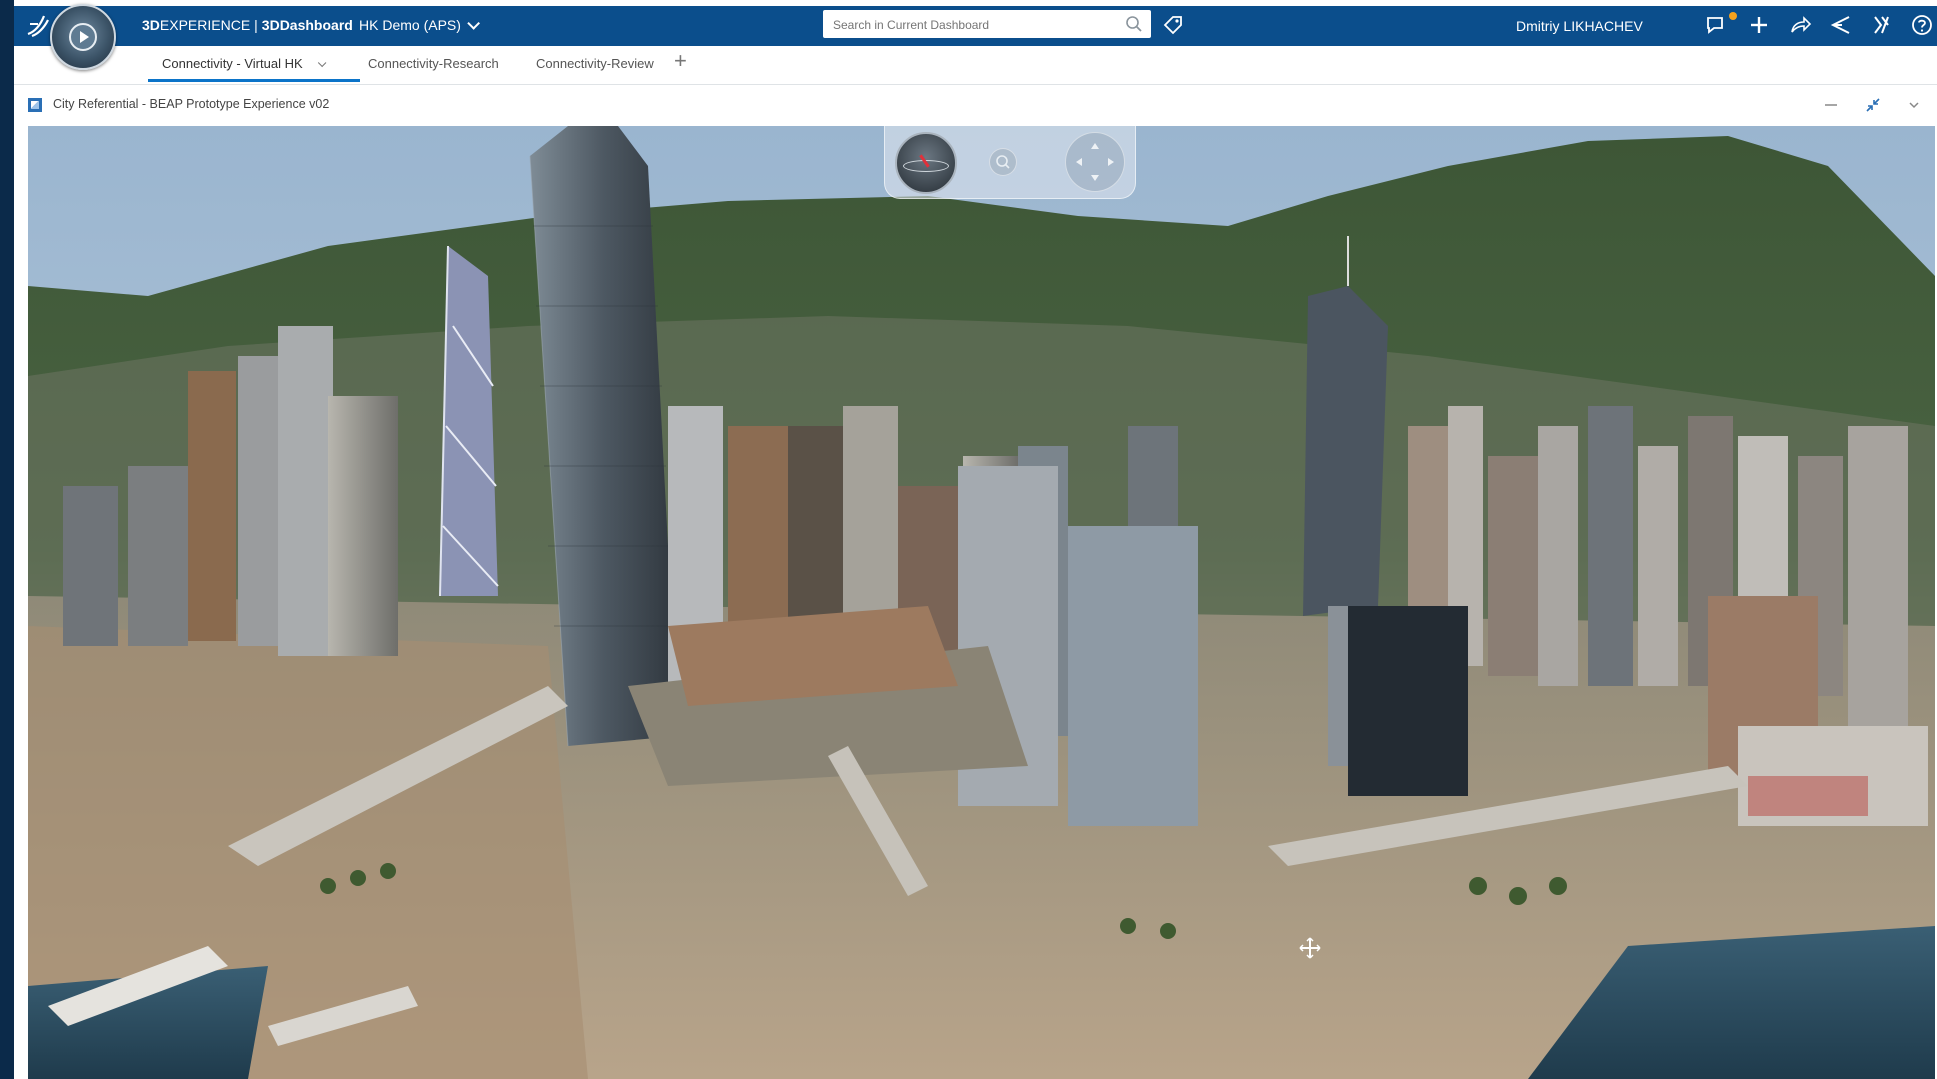 The height and width of the screenshot is (1079, 1937). I want to click on notification-icon, so click(1716, 25).